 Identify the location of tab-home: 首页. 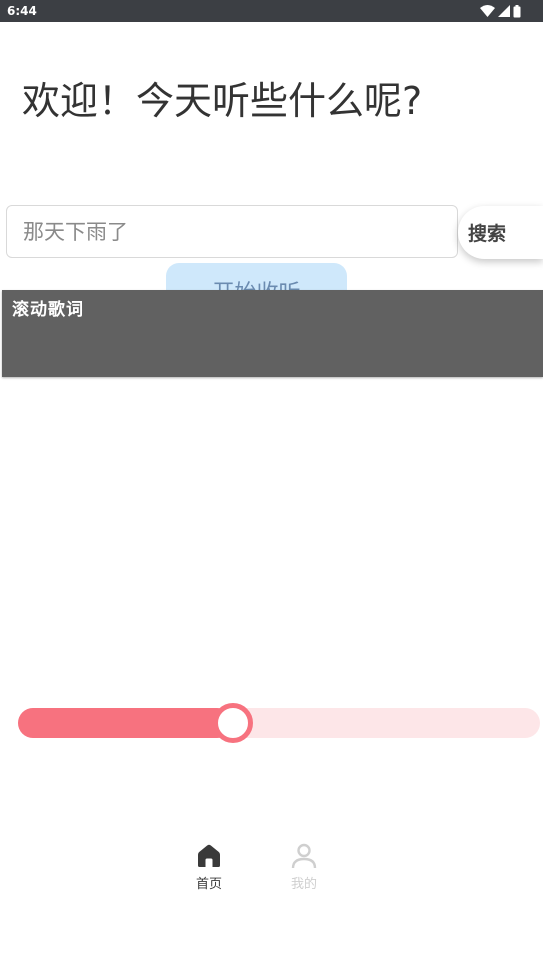
(209, 872).